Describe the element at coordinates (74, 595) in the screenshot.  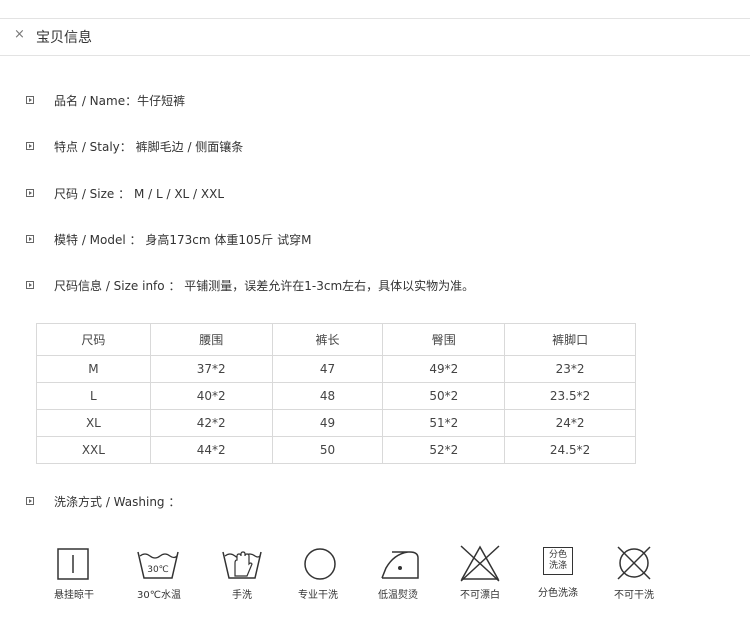
I see `wash-label: 悬挂晾干` at that location.